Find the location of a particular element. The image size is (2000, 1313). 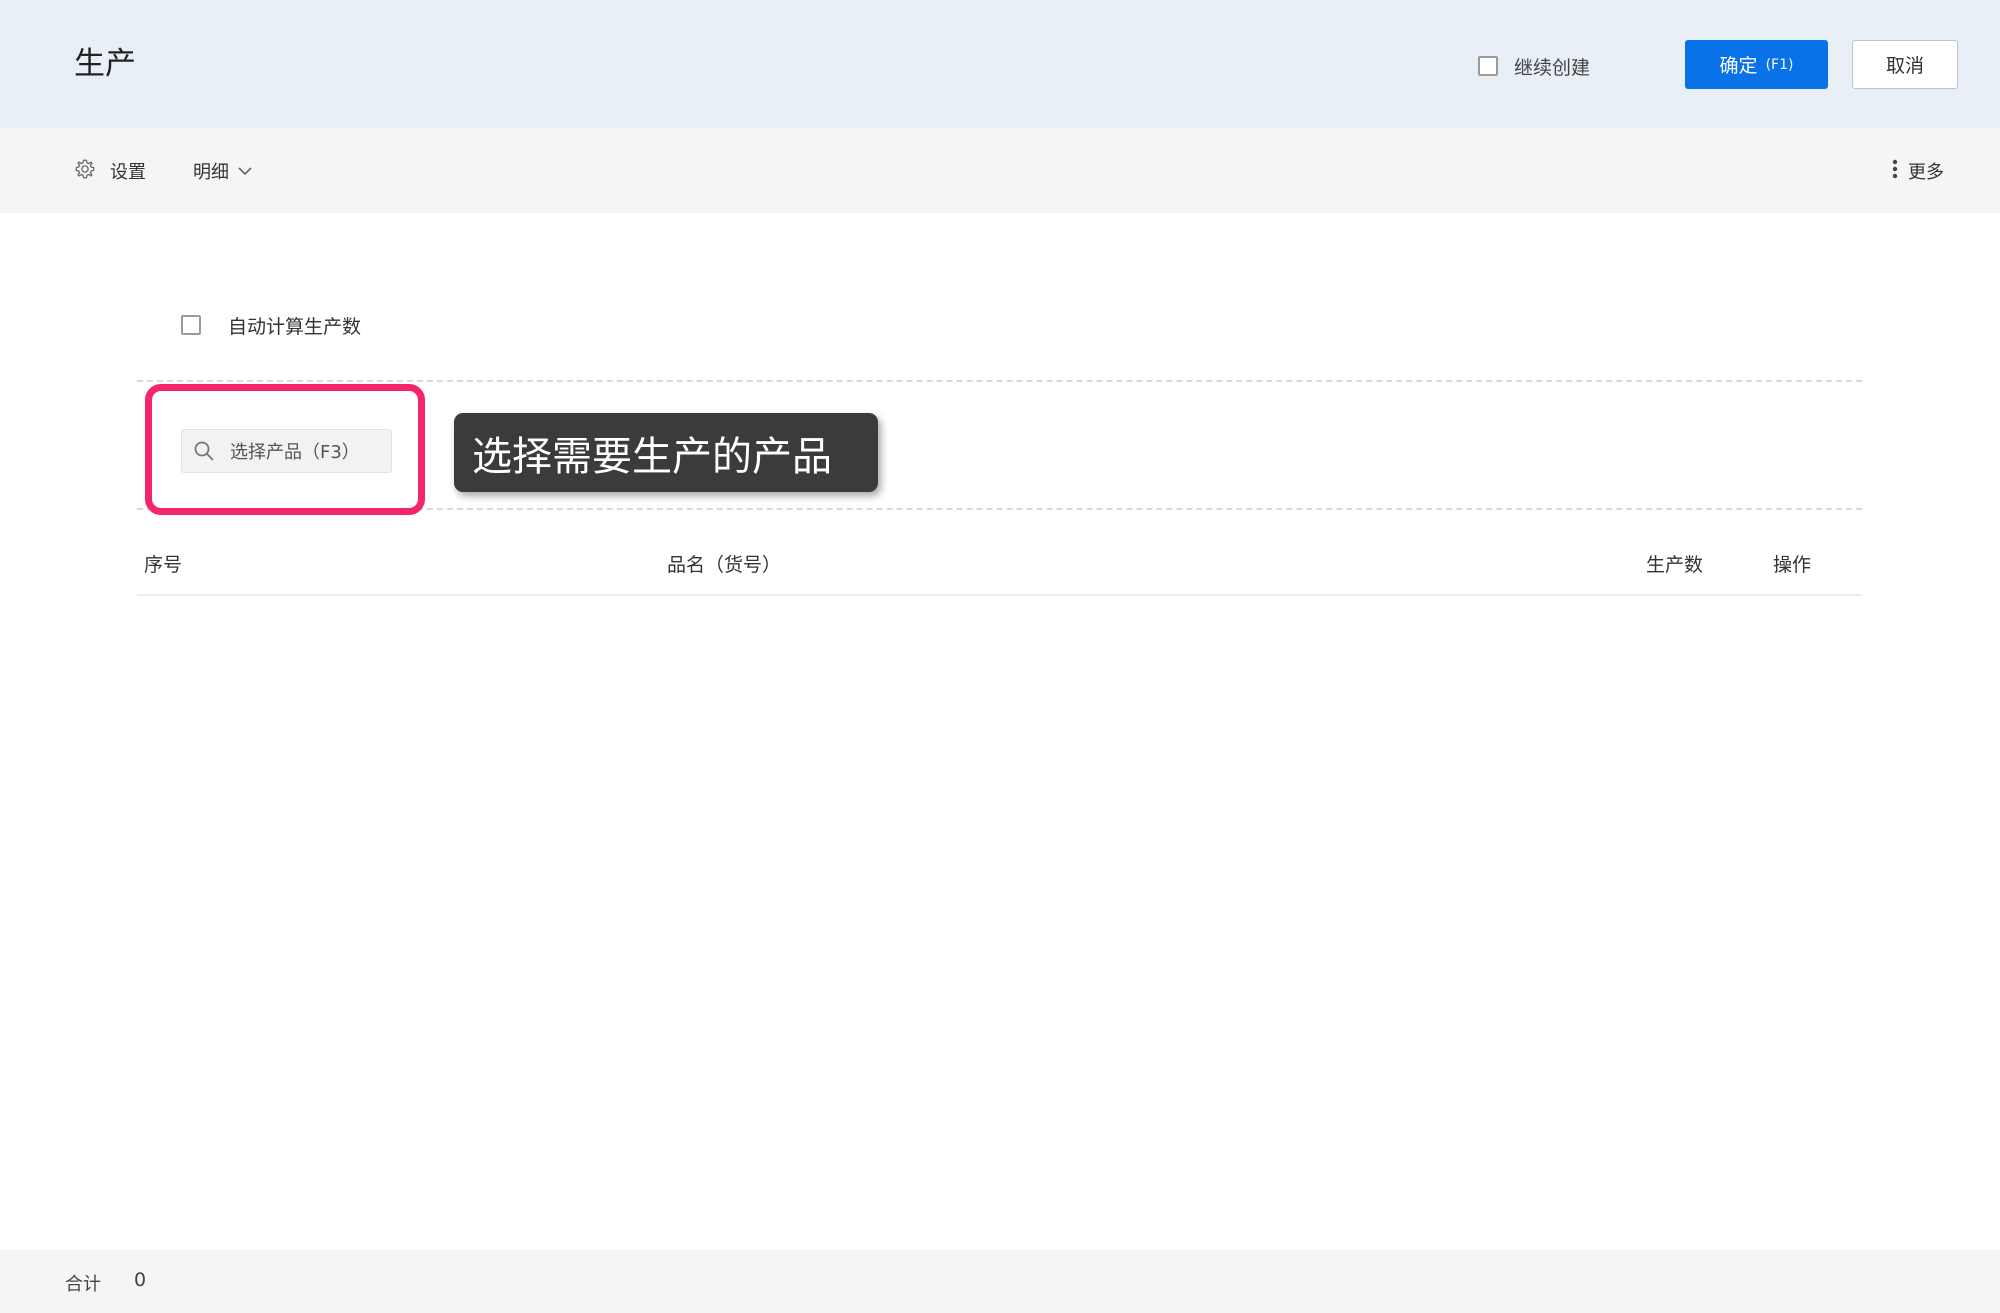

tooltip-callout: 选择需要生产的产品 is located at coordinates (666, 452).